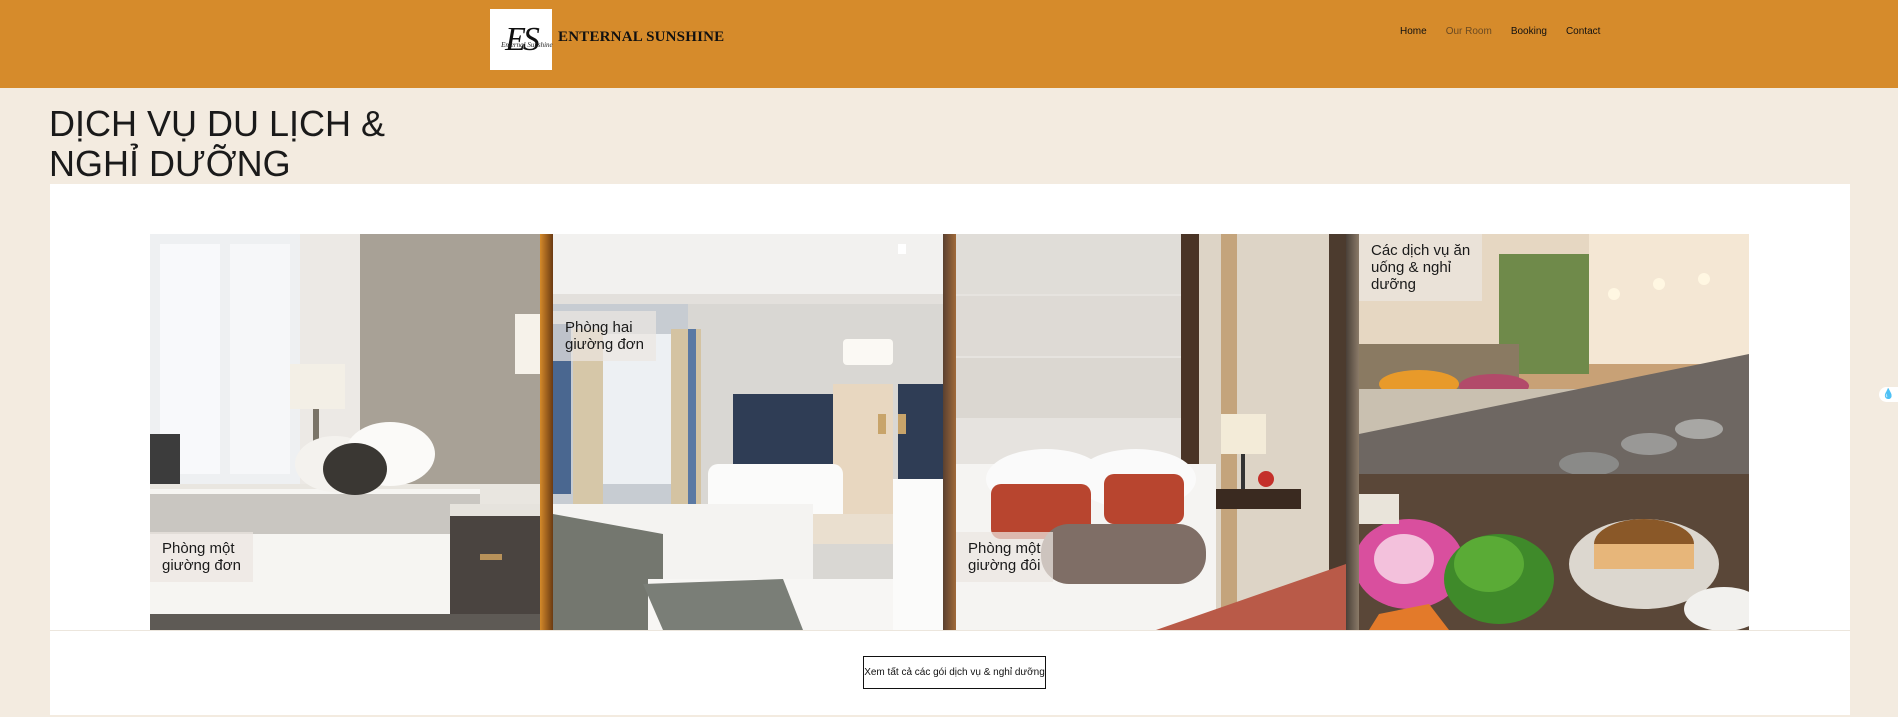  Describe the element at coordinates (527, 44) in the screenshot. I see `logo-script-text: Enternal Sunshine` at that location.